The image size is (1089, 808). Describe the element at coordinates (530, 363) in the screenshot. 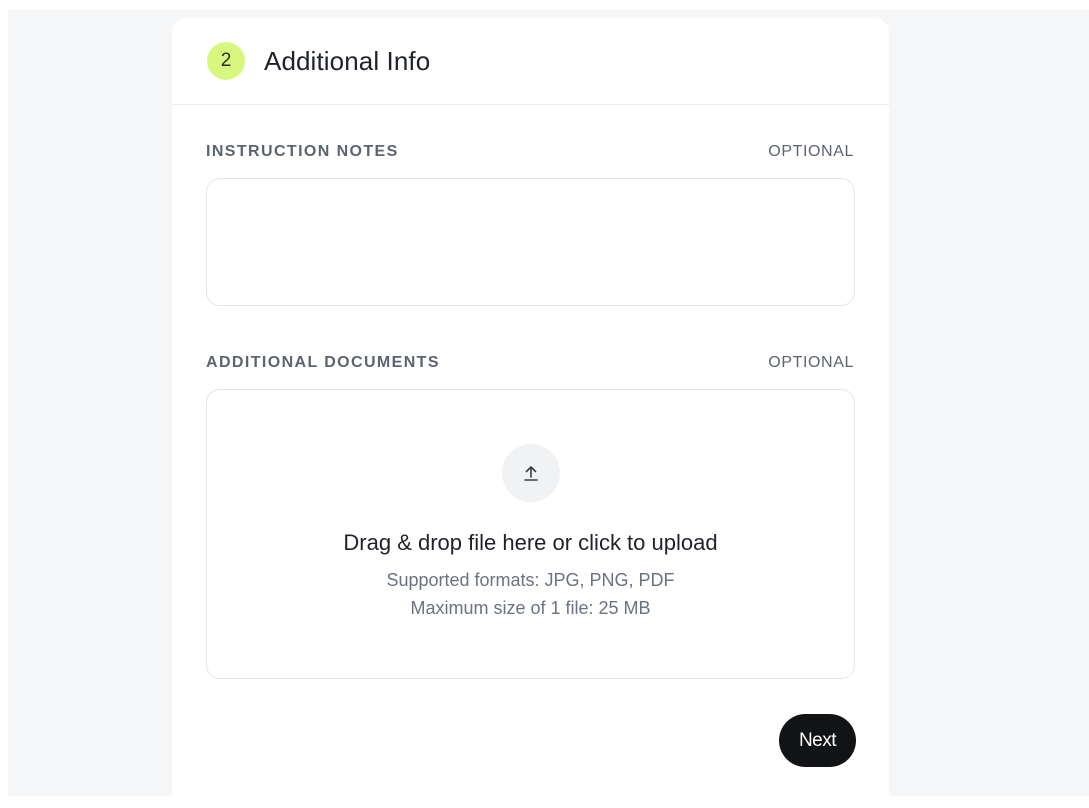

I see `additional-documents-header: ADDITIONAL DOCUMENTS OPTIONAL` at that location.